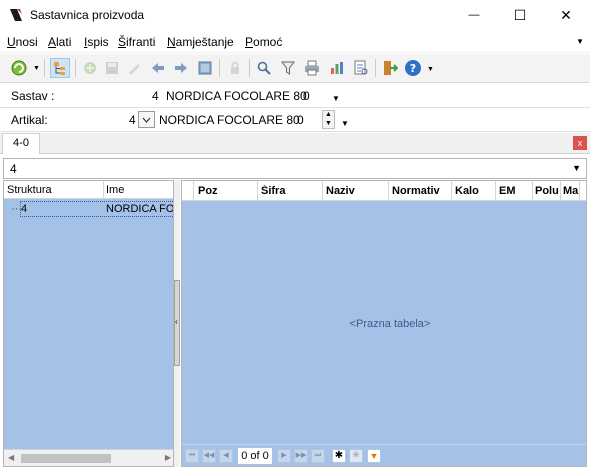 This screenshot has height=470, width=590. What do you see at coordinates (374, 456) in the screenshot?
I see `filter-records-icon: ▼` at bounding box center [374, 456].